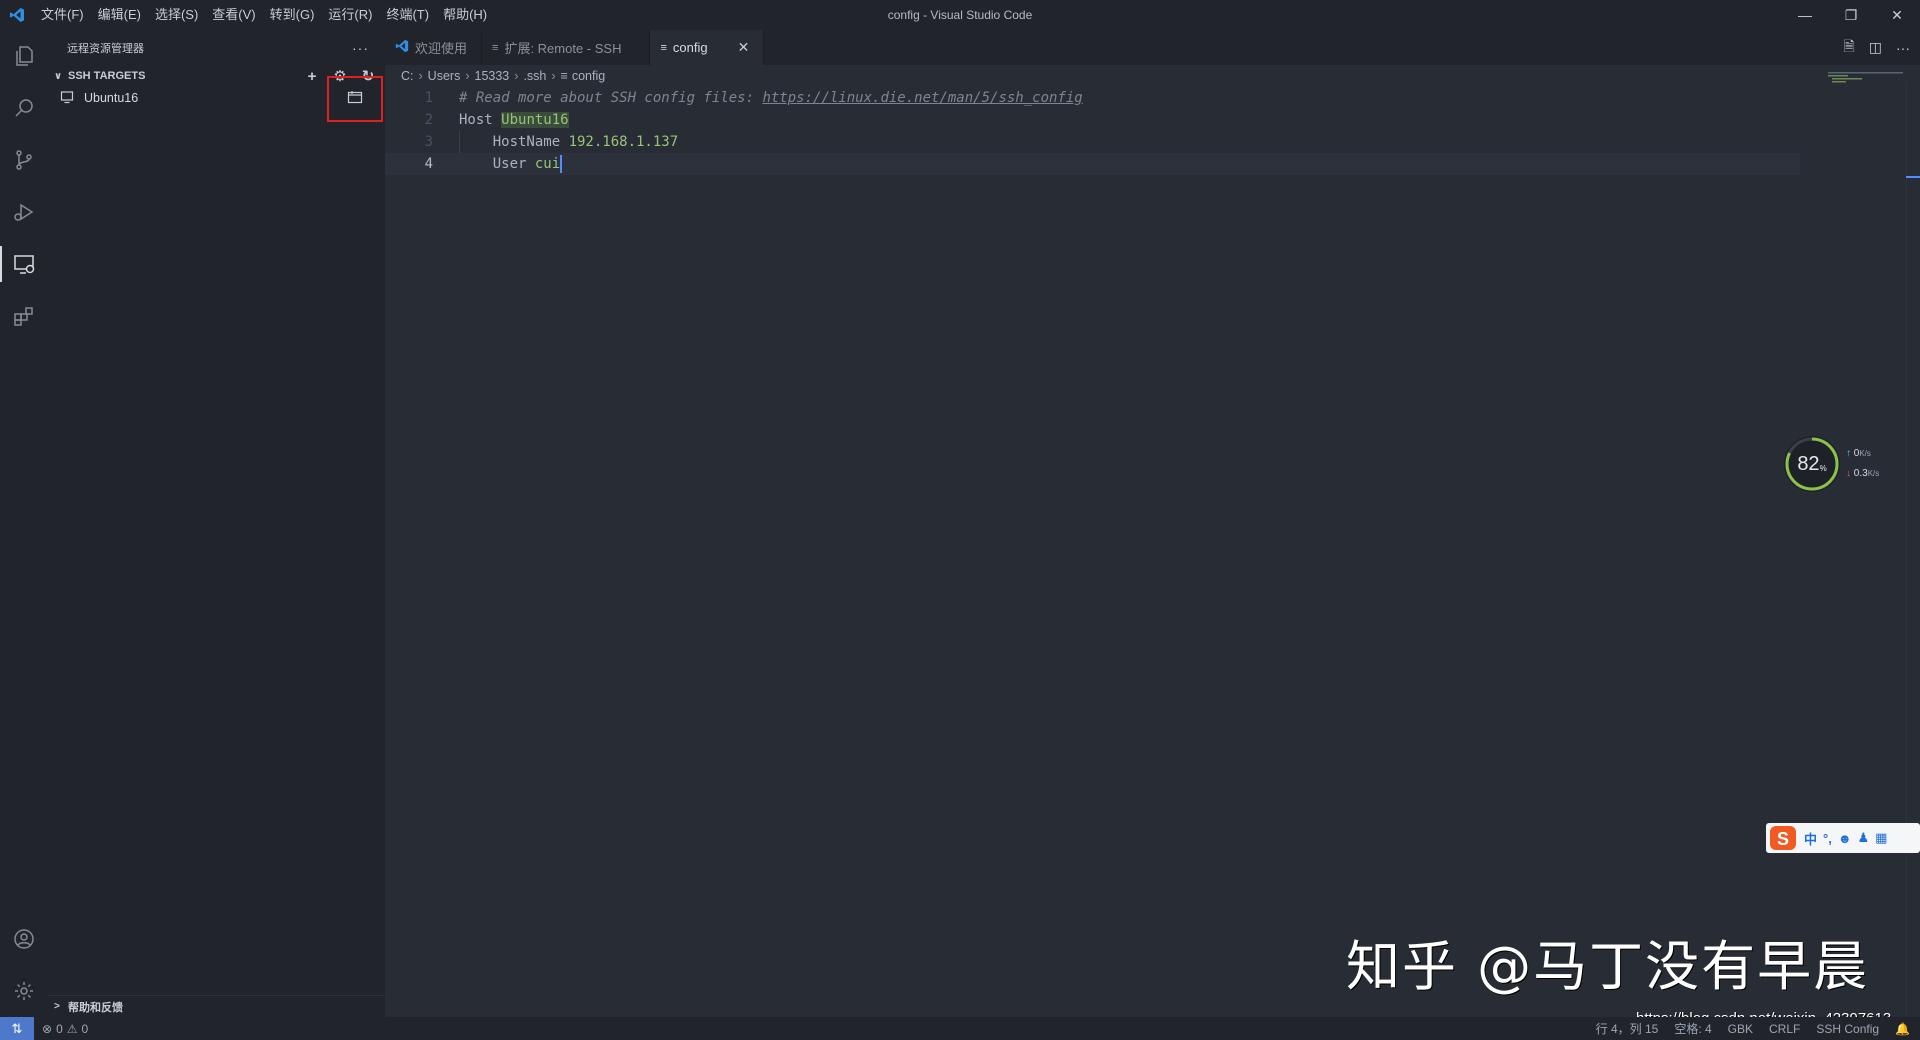 Image resolution: width=1920 pixels, height=1040 pixels. What do you see at coordinates (561, 164) in the screenshot?
I see `text-cursor` at bounding box center [561, 164].